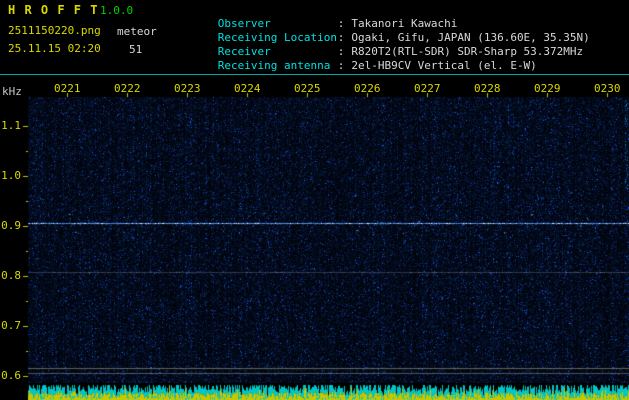 The image size is (629, 400). What do you see at coordinates (11, 175) in the screenshot?
I see `y-tick-label: 1.0` at bounding box center [11, 175].